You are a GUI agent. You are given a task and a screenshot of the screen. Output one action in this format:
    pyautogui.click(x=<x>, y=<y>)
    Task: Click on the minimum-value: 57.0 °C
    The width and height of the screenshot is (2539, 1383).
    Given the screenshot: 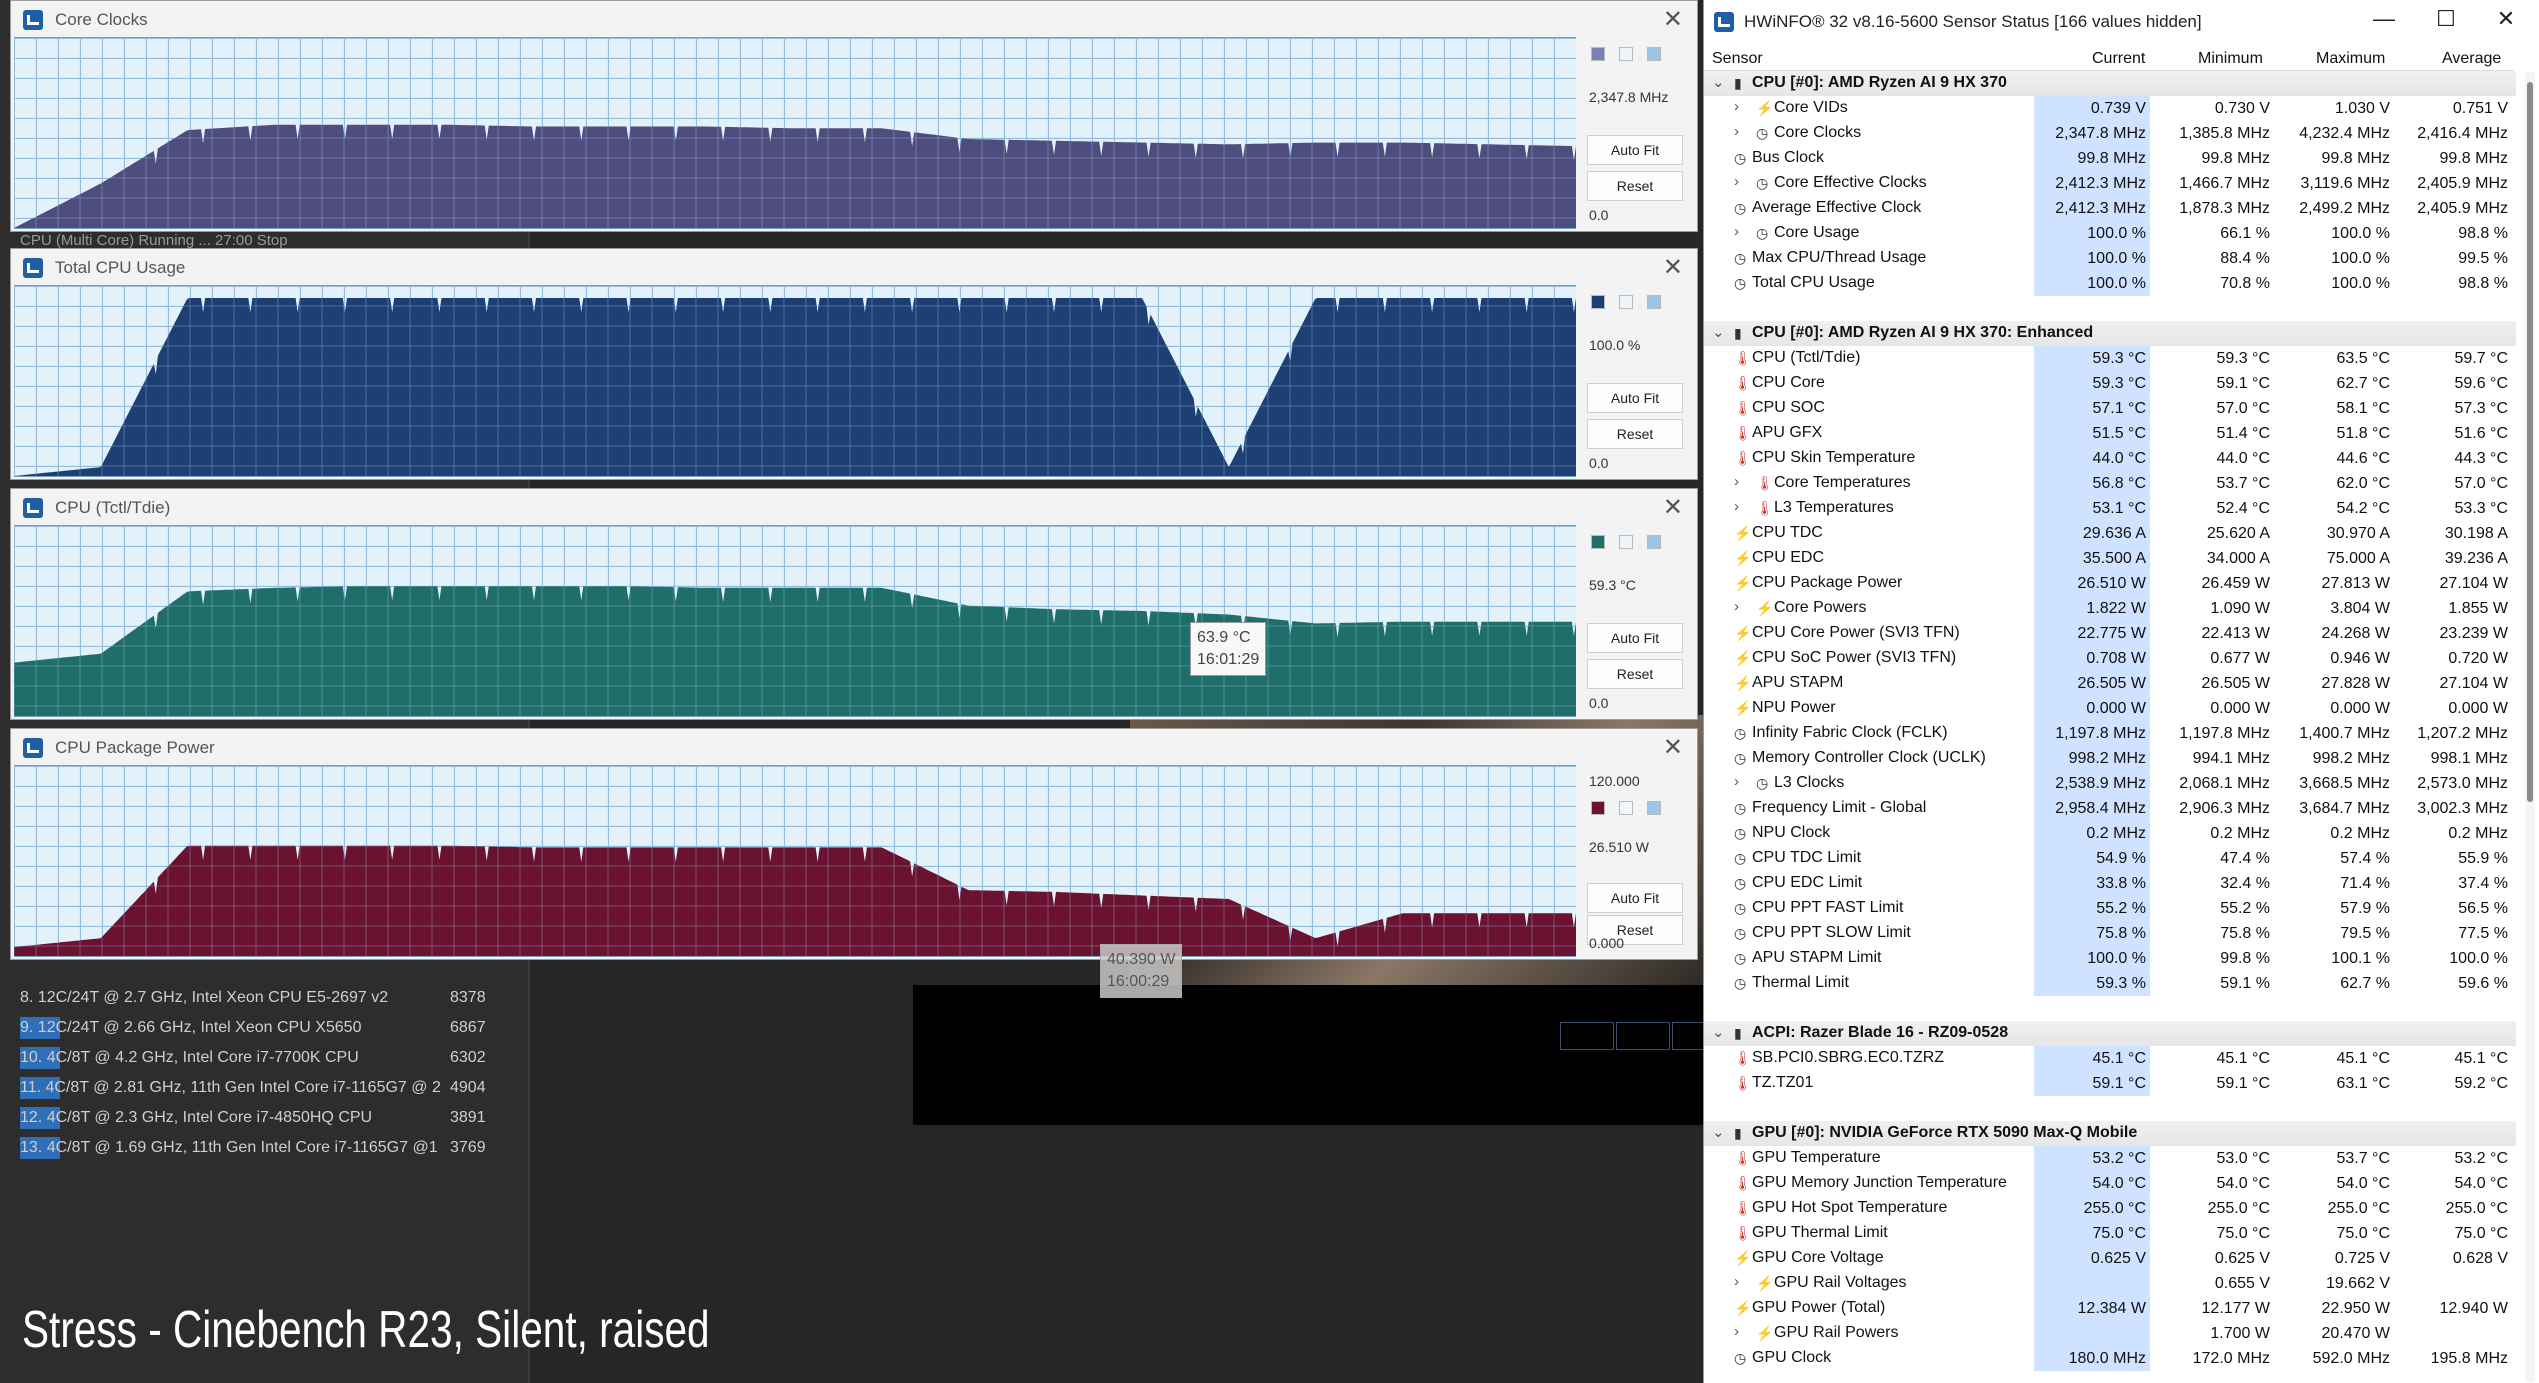 What is the action you would take?
    pyautogui.click(x=2243, y=408)
    